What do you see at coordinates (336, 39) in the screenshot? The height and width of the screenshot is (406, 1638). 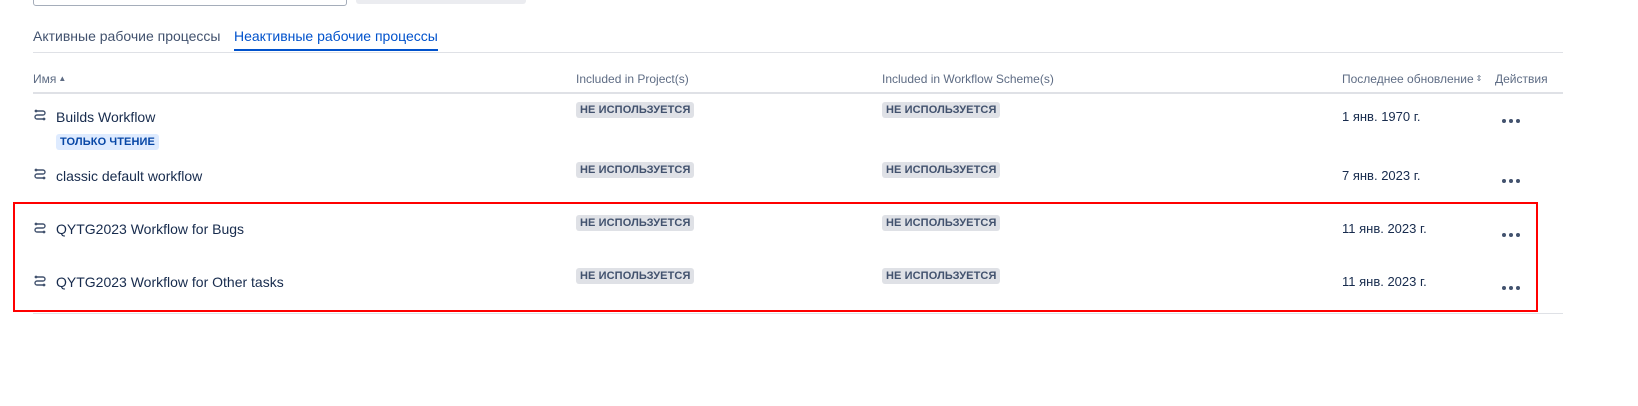 I see `tab-inactive-workflows: Неактивные рабочие процессы` at bounding box center [336, 39].